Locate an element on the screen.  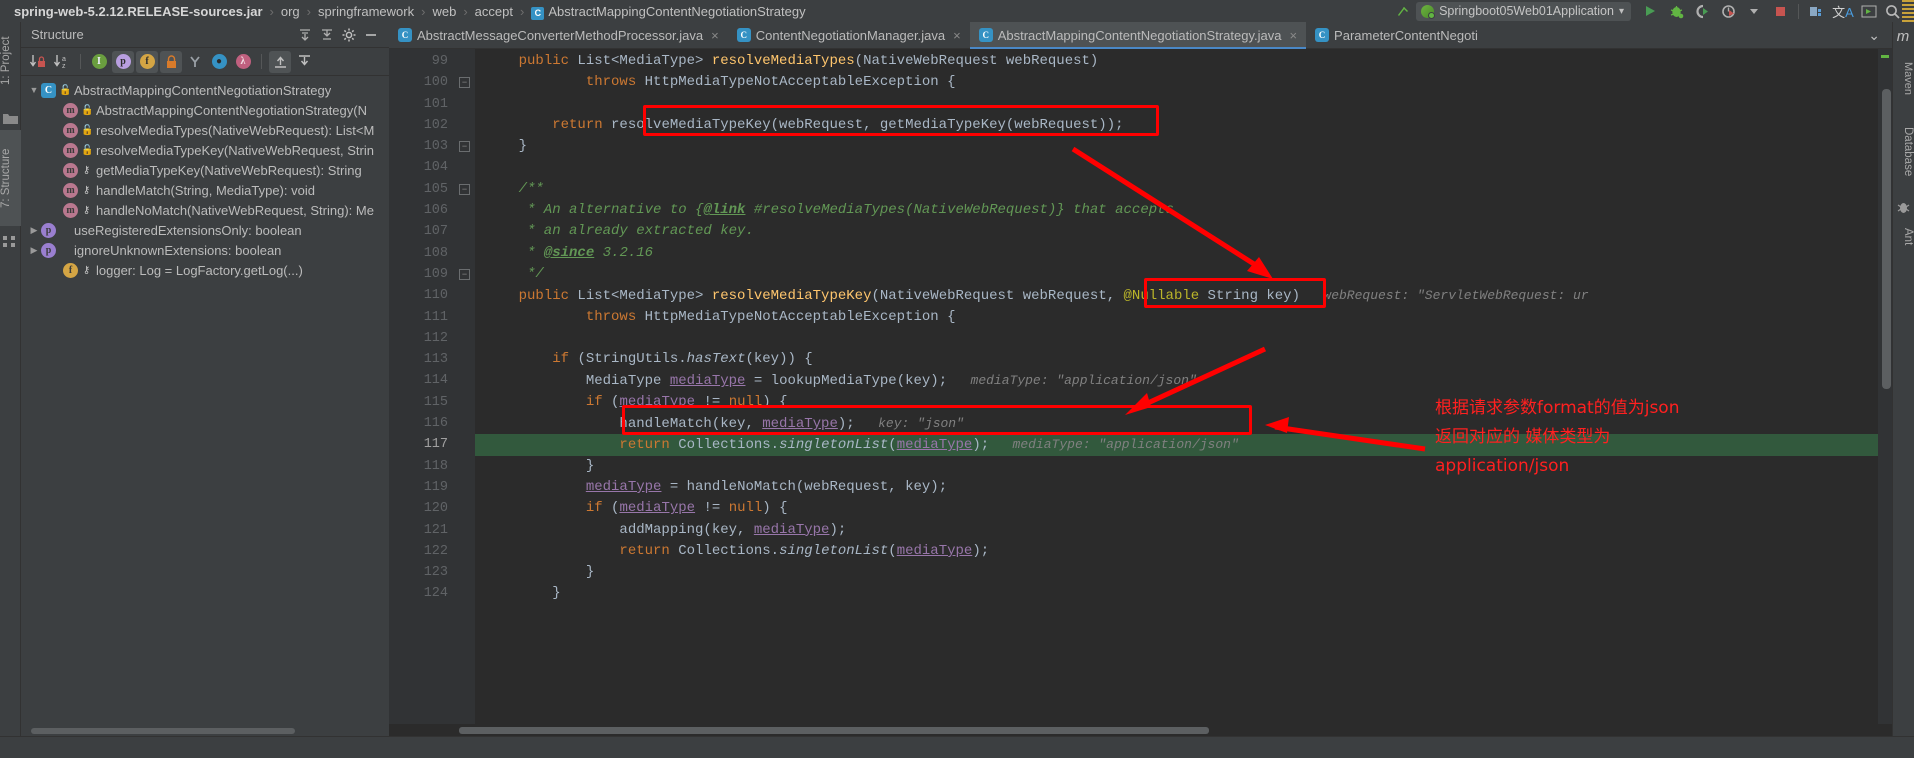
tool-window-maven: Maven is located at coordinates (1903, 79).